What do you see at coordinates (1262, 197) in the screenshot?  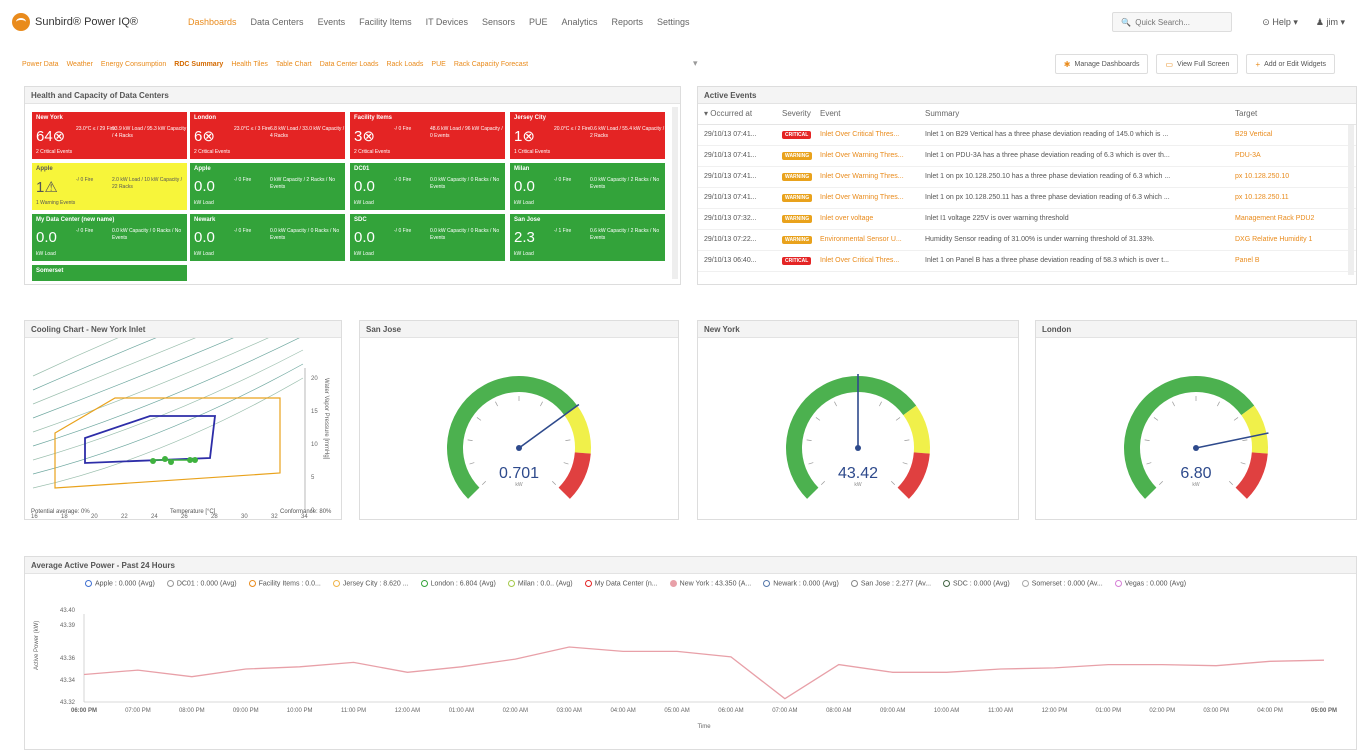 I see `event-target-link: px 10.128.250.11` at bounding box center [1262, 197].